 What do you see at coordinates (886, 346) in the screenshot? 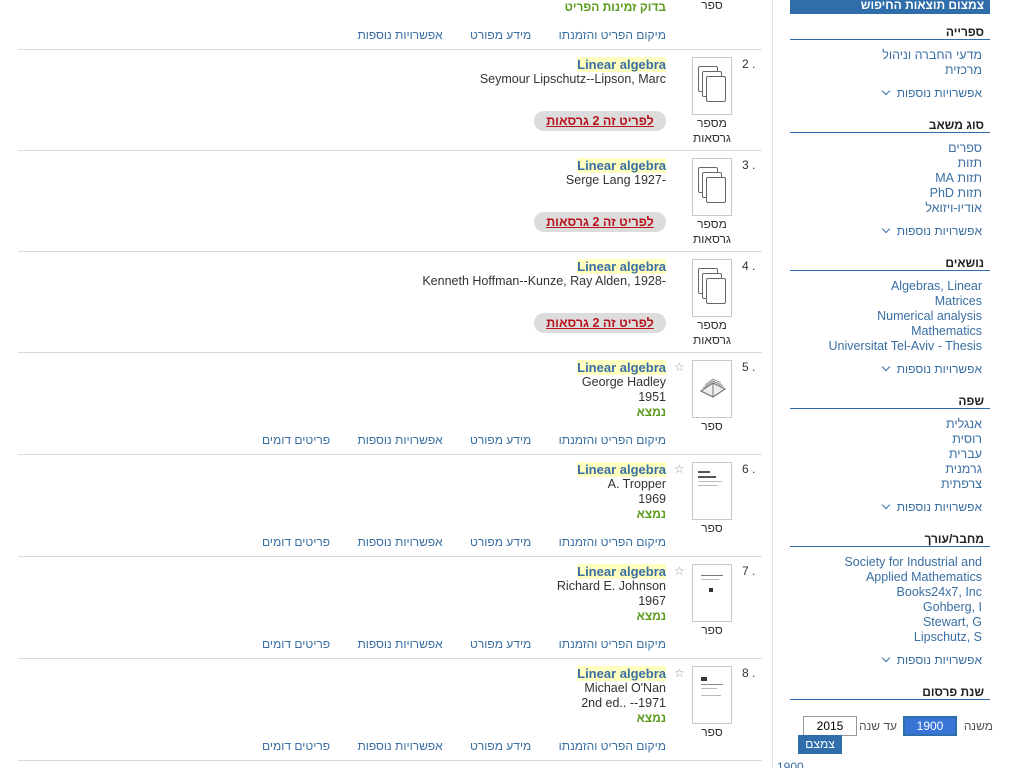
I see `facet-item: Universitat Tel-Aviv - Thesis` at bounding box center [886, 346].